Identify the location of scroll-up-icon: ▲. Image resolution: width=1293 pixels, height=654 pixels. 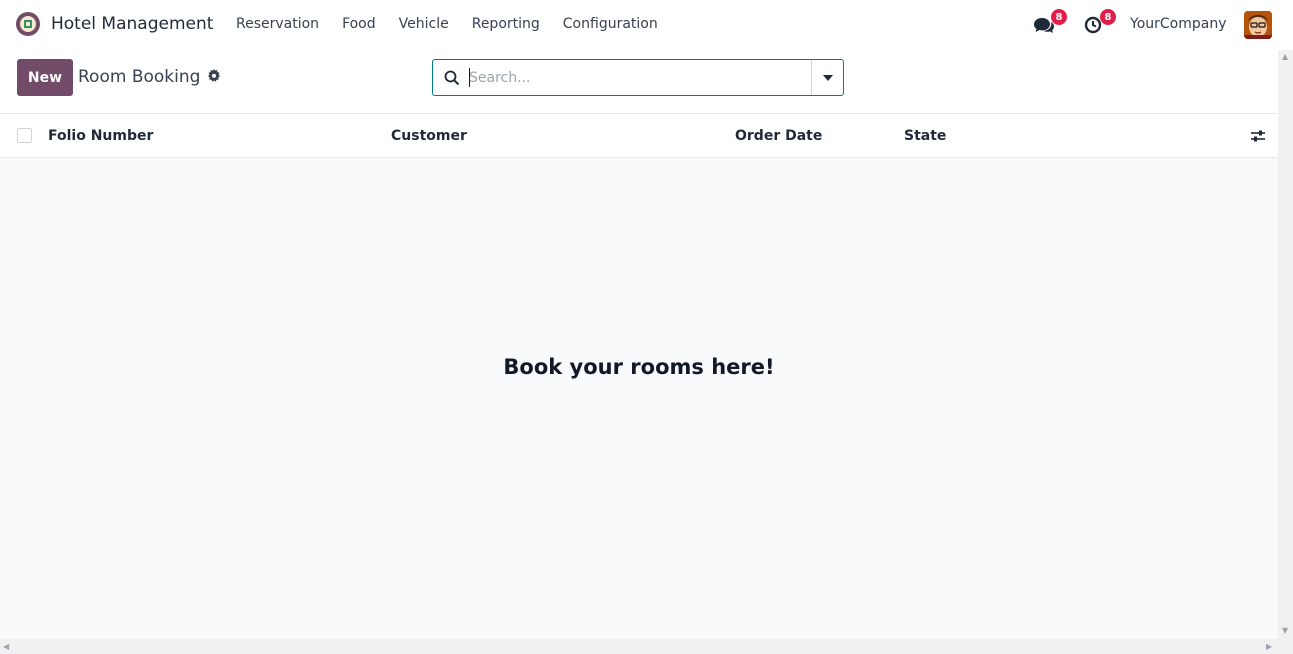
(1285, 56).